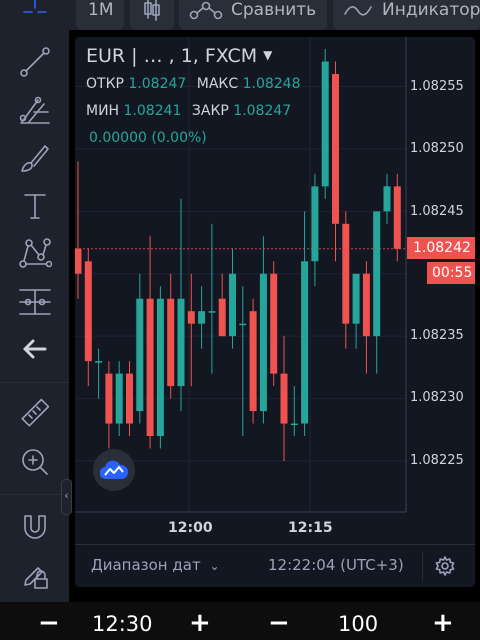 Image resolution: width=480 pixels, height=640 pixels. What do you see at coordinates (443, 623) in the screenshot?
I see `amount-increase-button: +` at bounding box center [443, 623].